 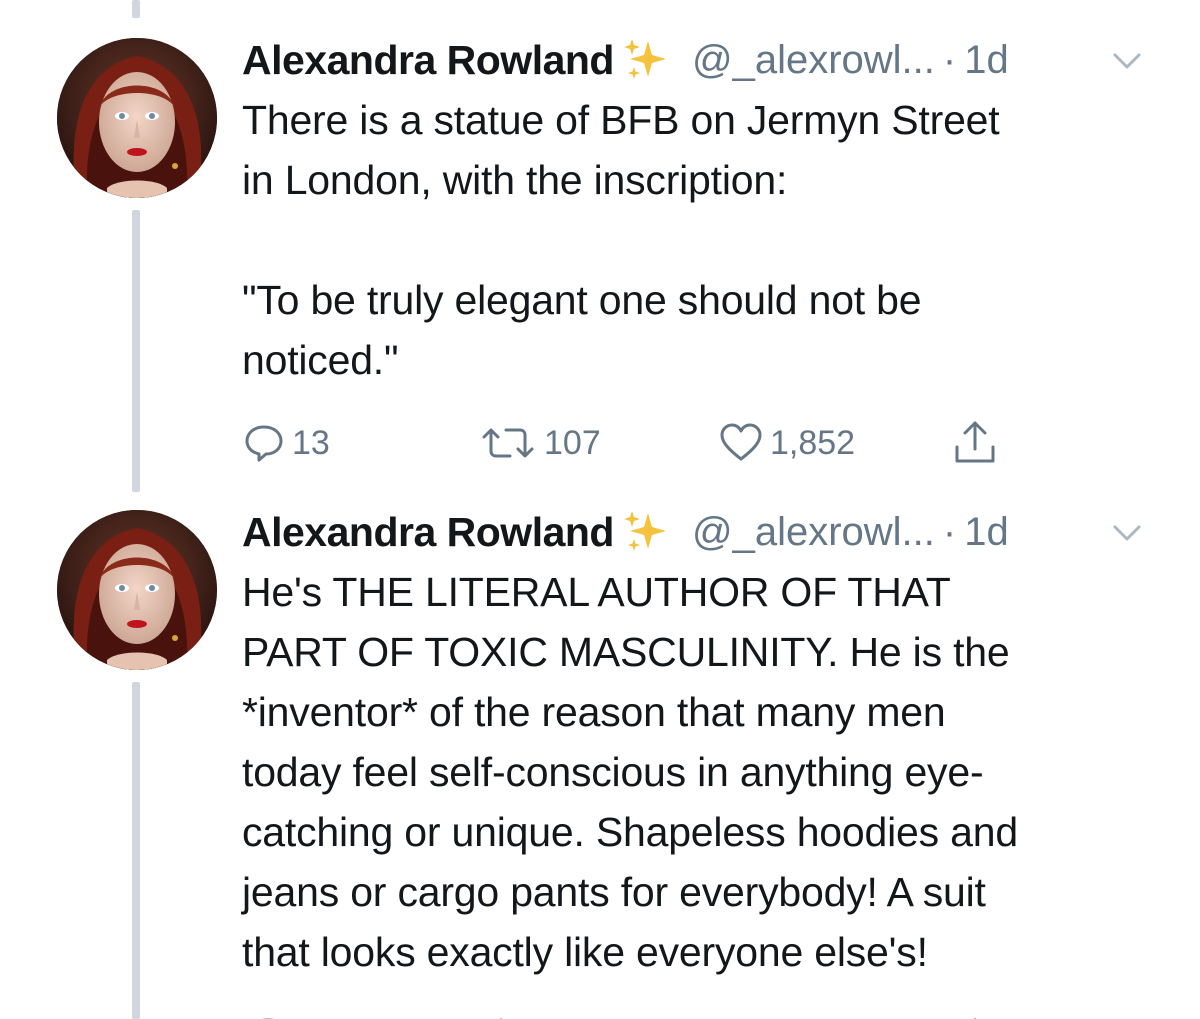 What do you see at coordinates (539, 443) in the screenshot?
I see `retweet-button: 107` at bounding box center [539, 443].